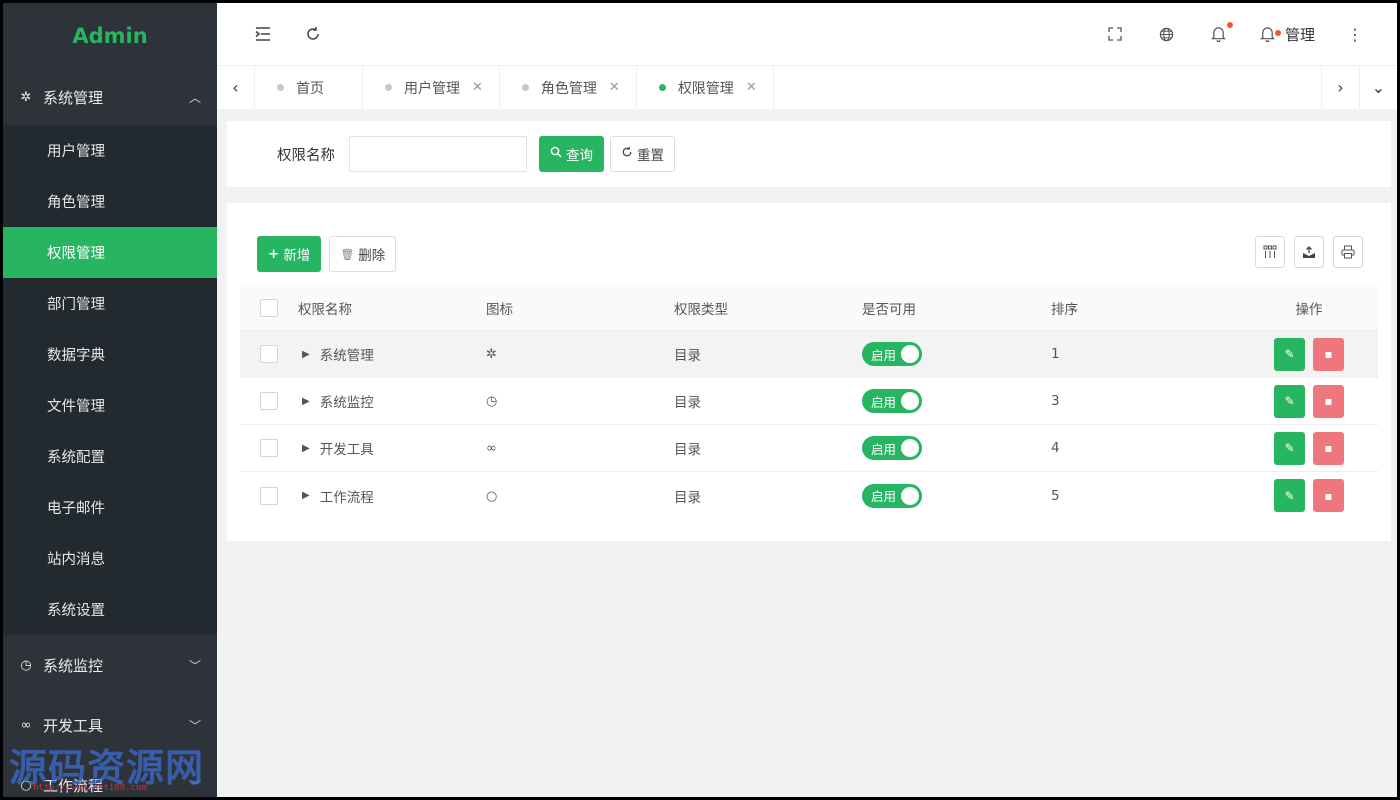 Image resolution: width=1400 pixels, height=800 pixels. I want to click on row-name: 系统监控, so click(346, 403).